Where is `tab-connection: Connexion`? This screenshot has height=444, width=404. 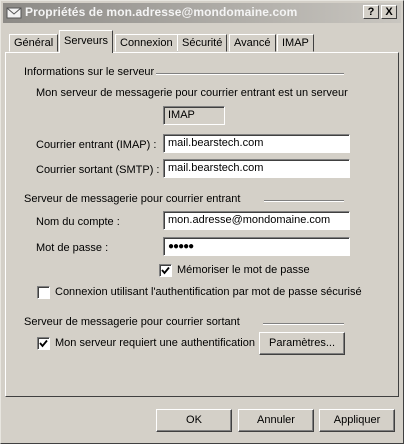 tab-connection: Connexion is located at coordinates (146, 43).